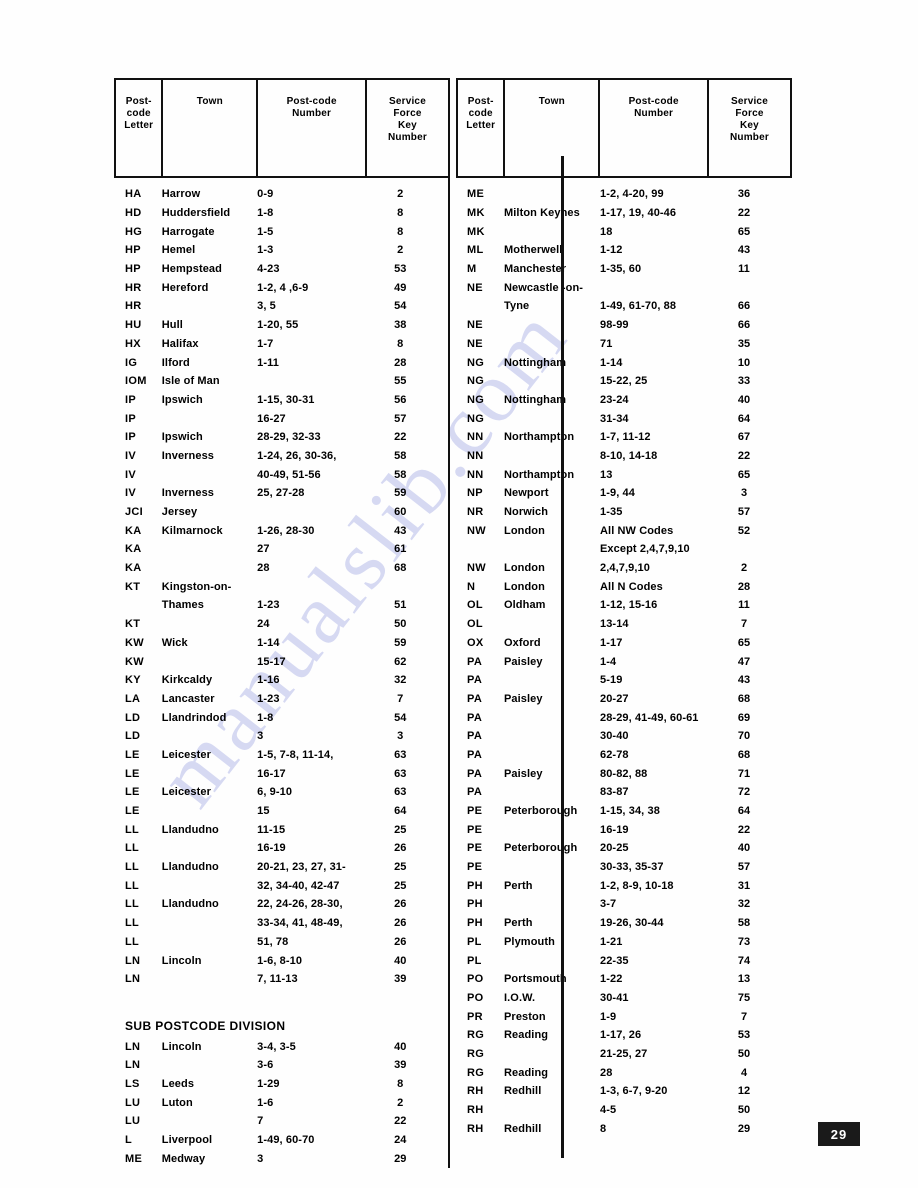 This screenshot has height=1188, width=918. I want to click on table-row: NE Newcastle -on-, so click(624, 287).